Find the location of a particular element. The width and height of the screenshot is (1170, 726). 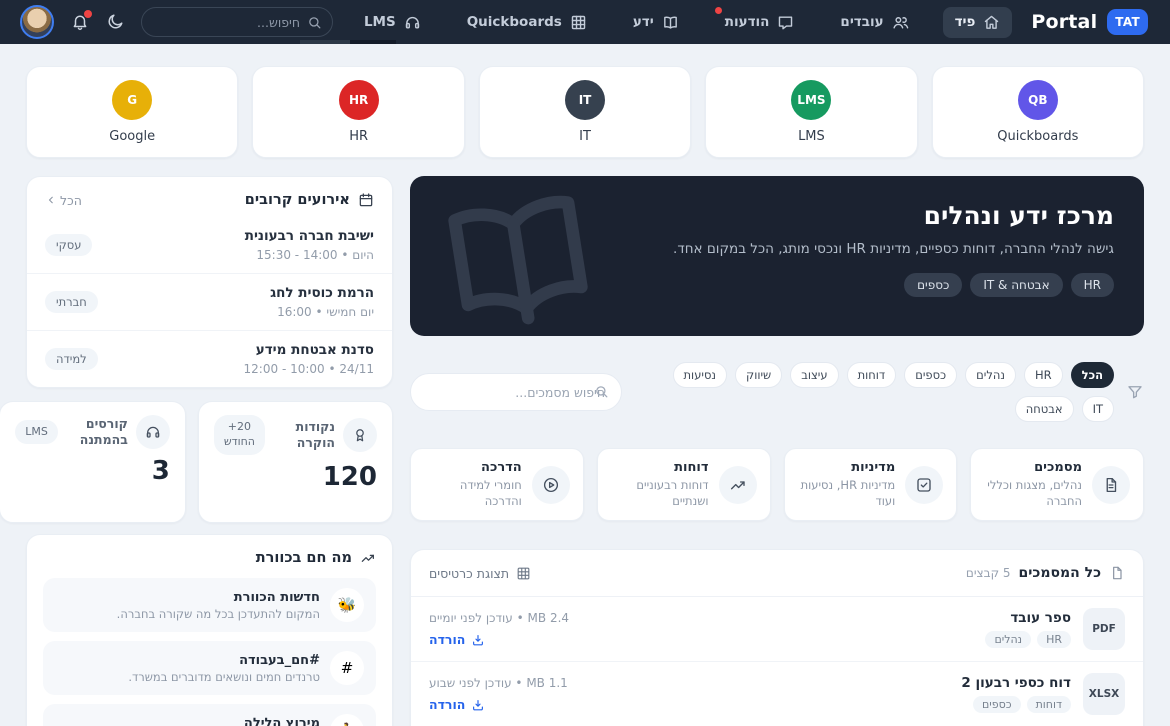

section-title: אירועים קרובים is located at coordinates (297, 200).